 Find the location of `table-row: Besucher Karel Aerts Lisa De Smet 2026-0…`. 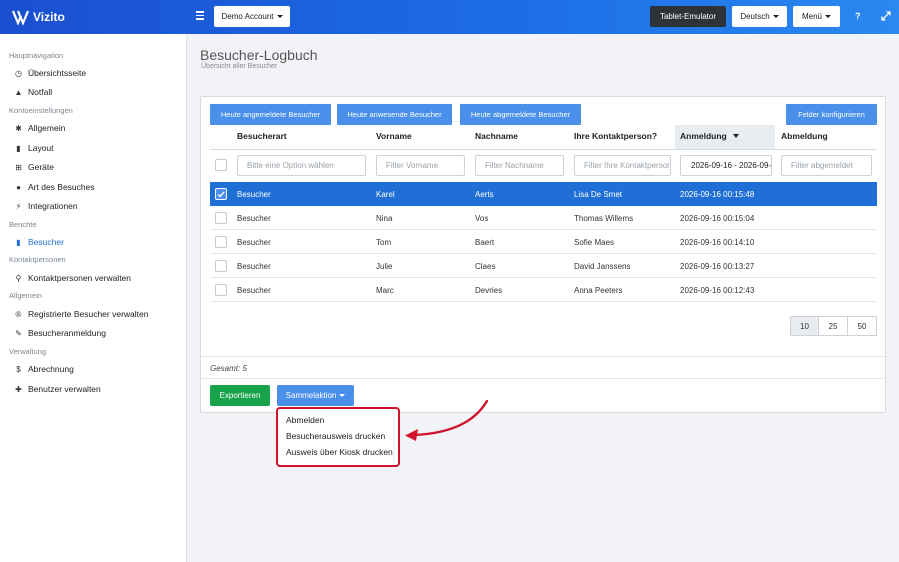

table-row: Besucher Karel Aerts Lisa De Smet 2026-0… is located at coordinates (543, 194).